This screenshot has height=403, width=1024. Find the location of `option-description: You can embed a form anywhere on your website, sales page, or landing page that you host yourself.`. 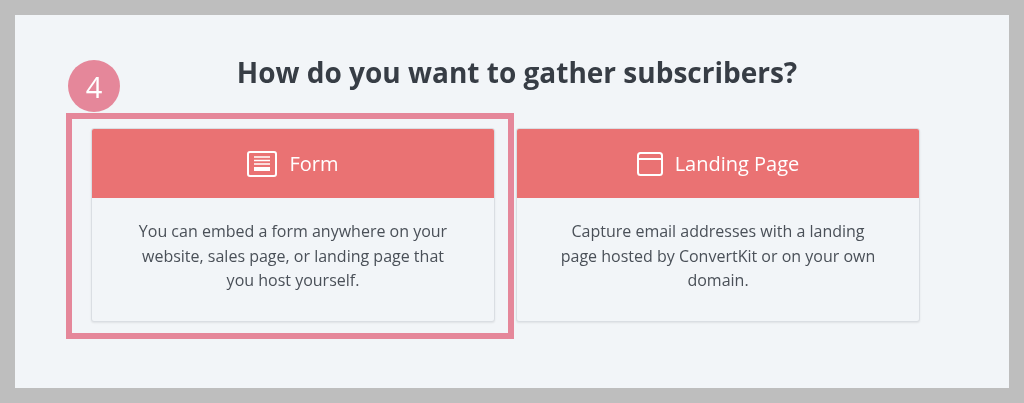

option-description: You can embed a form anywhere on your website, sales page, or landing page that you host yourself. is located at coordinates (293, 256).